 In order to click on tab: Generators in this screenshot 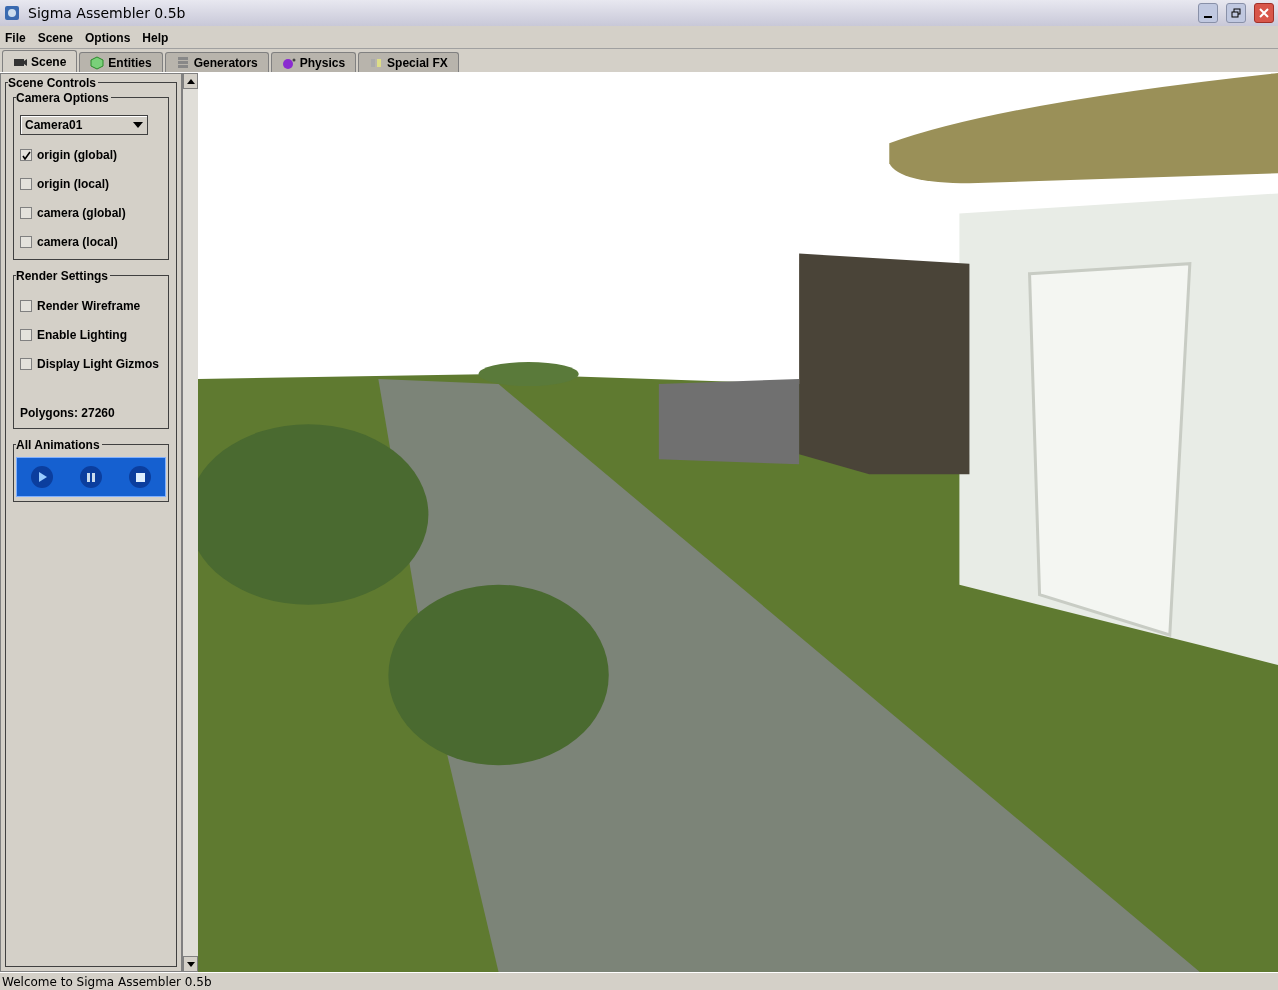, I will do `click(216, 62)`.